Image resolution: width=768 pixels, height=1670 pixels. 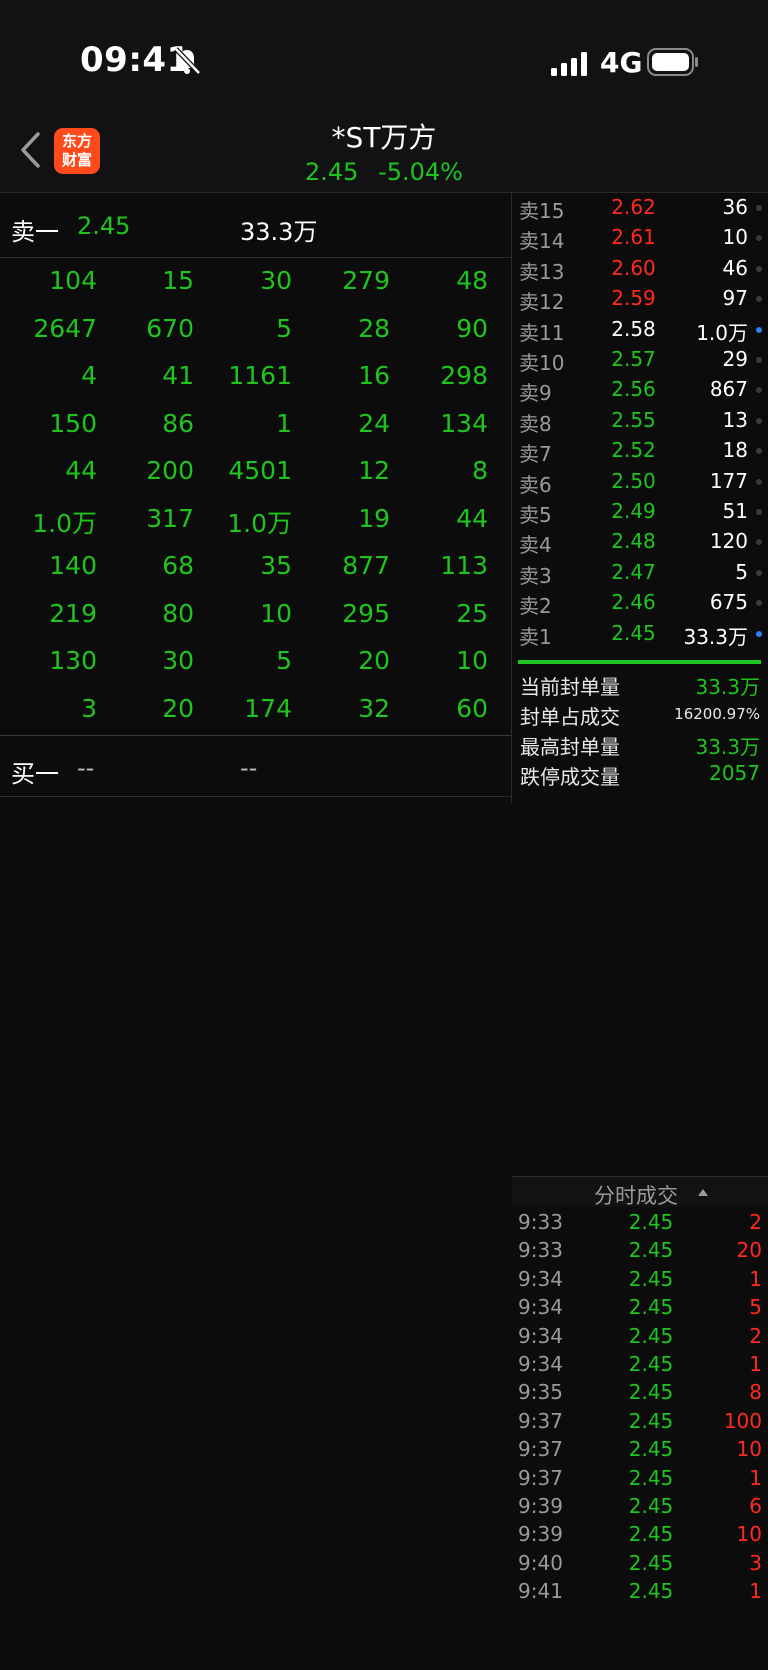 I want to click on order-book-row: 卖13 2.60 46, so click(x=640, y=269).